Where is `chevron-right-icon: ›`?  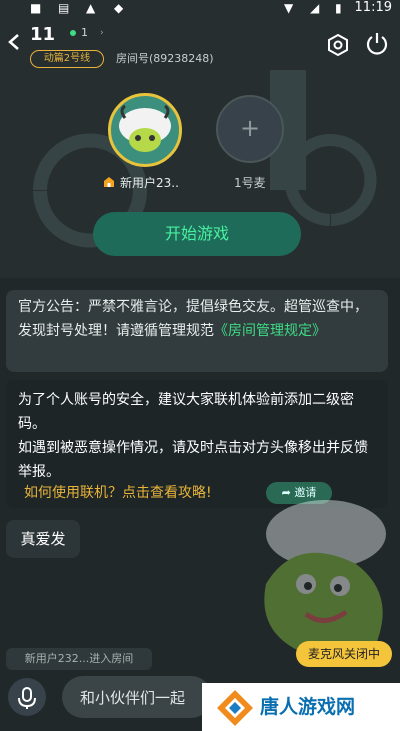
chevron-right-icon: › is located at coordinates (102, 33).